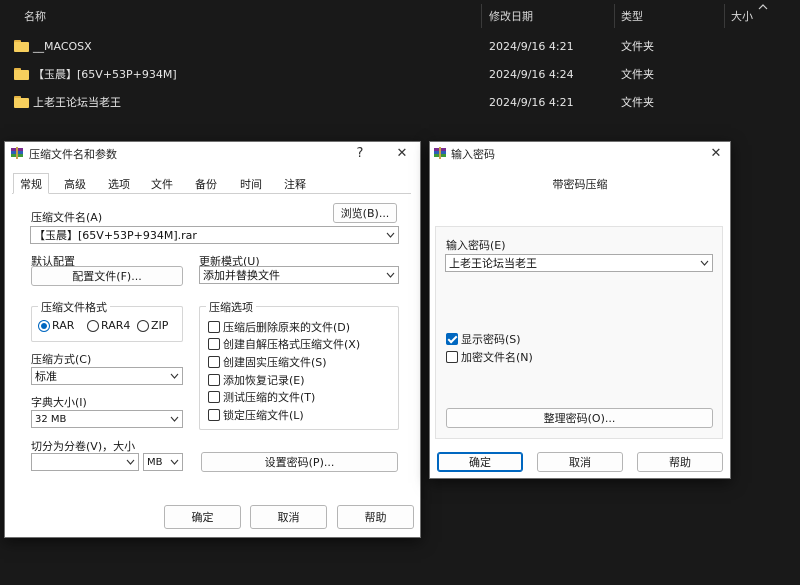 The height and width of the screenshot is (585, 800). What do you see at coordinates (287, 327) in the screenshot?
I see `option-label: 压缩后删除原来的文件(D)` at bounding box center [287, 327].